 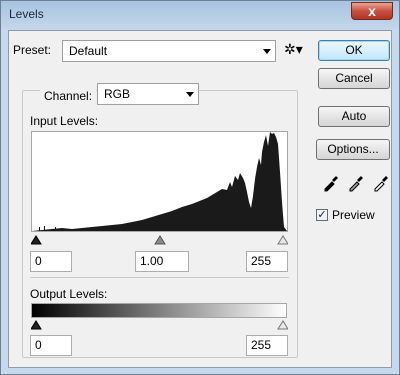 What do you see at coordinates (354, 50) in the screenshot?
I see `ok-button: OK` at bounding box center [354, 50].